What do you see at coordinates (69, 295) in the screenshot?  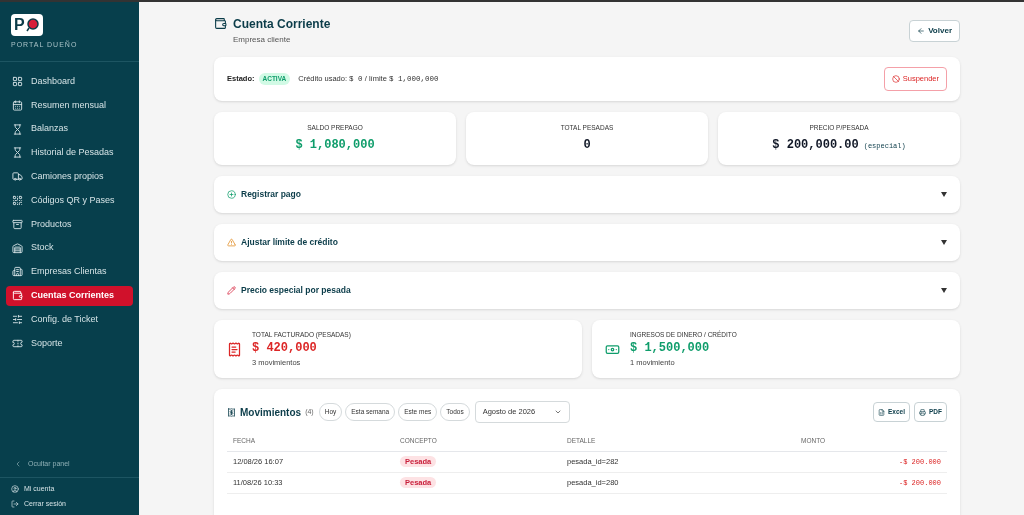 I see `nav-item: Cuentas Corrientes` at bounding box center [69, 295].